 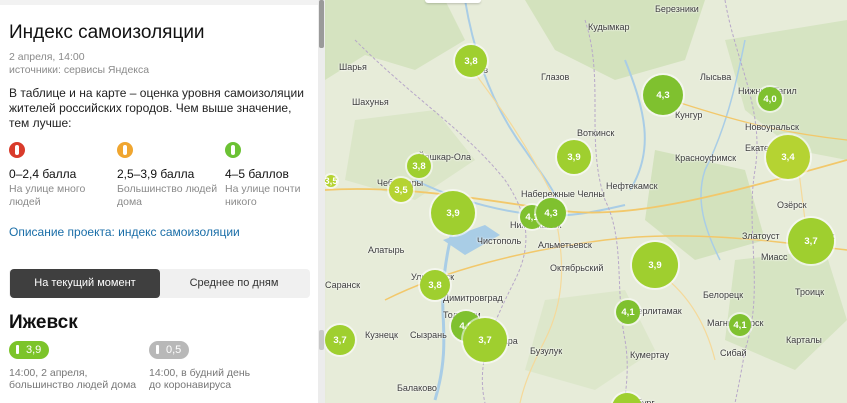 I want to click on city-label: Шарья, so click(x=353, y=67).